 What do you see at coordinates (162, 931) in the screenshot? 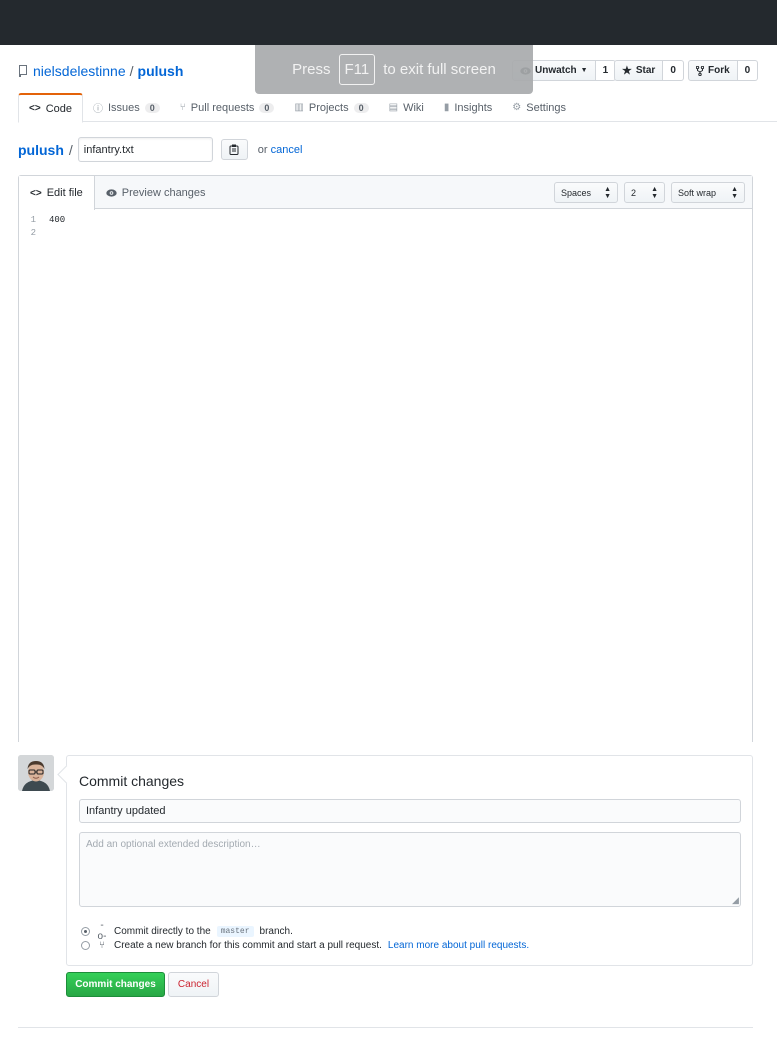
I see `commit-direct-prefix: Commit directly to the` at bounding box center [162, 931].